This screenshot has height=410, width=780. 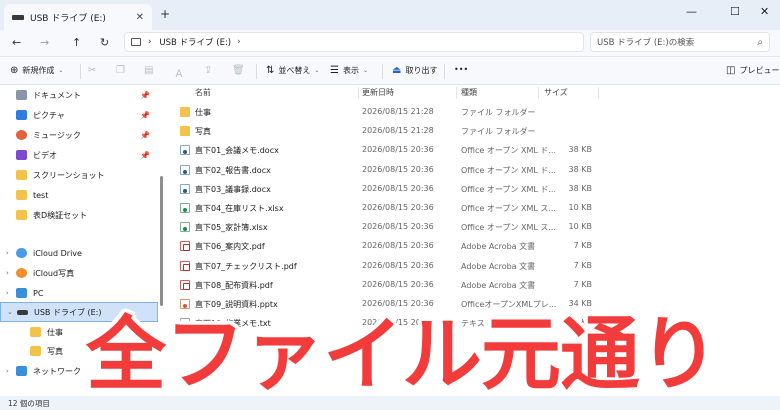 I want to click on minimize-button: —, so click(x=691, y=11).